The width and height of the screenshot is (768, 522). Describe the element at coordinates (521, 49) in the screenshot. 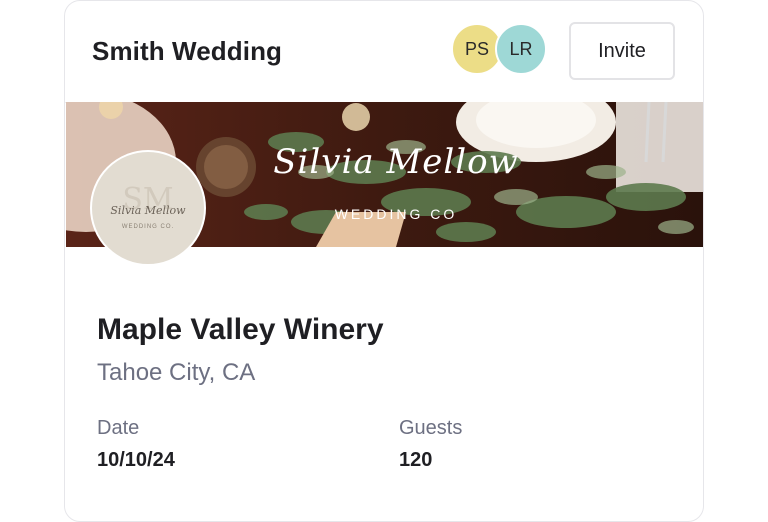

I see `avatar: LR` at that location.